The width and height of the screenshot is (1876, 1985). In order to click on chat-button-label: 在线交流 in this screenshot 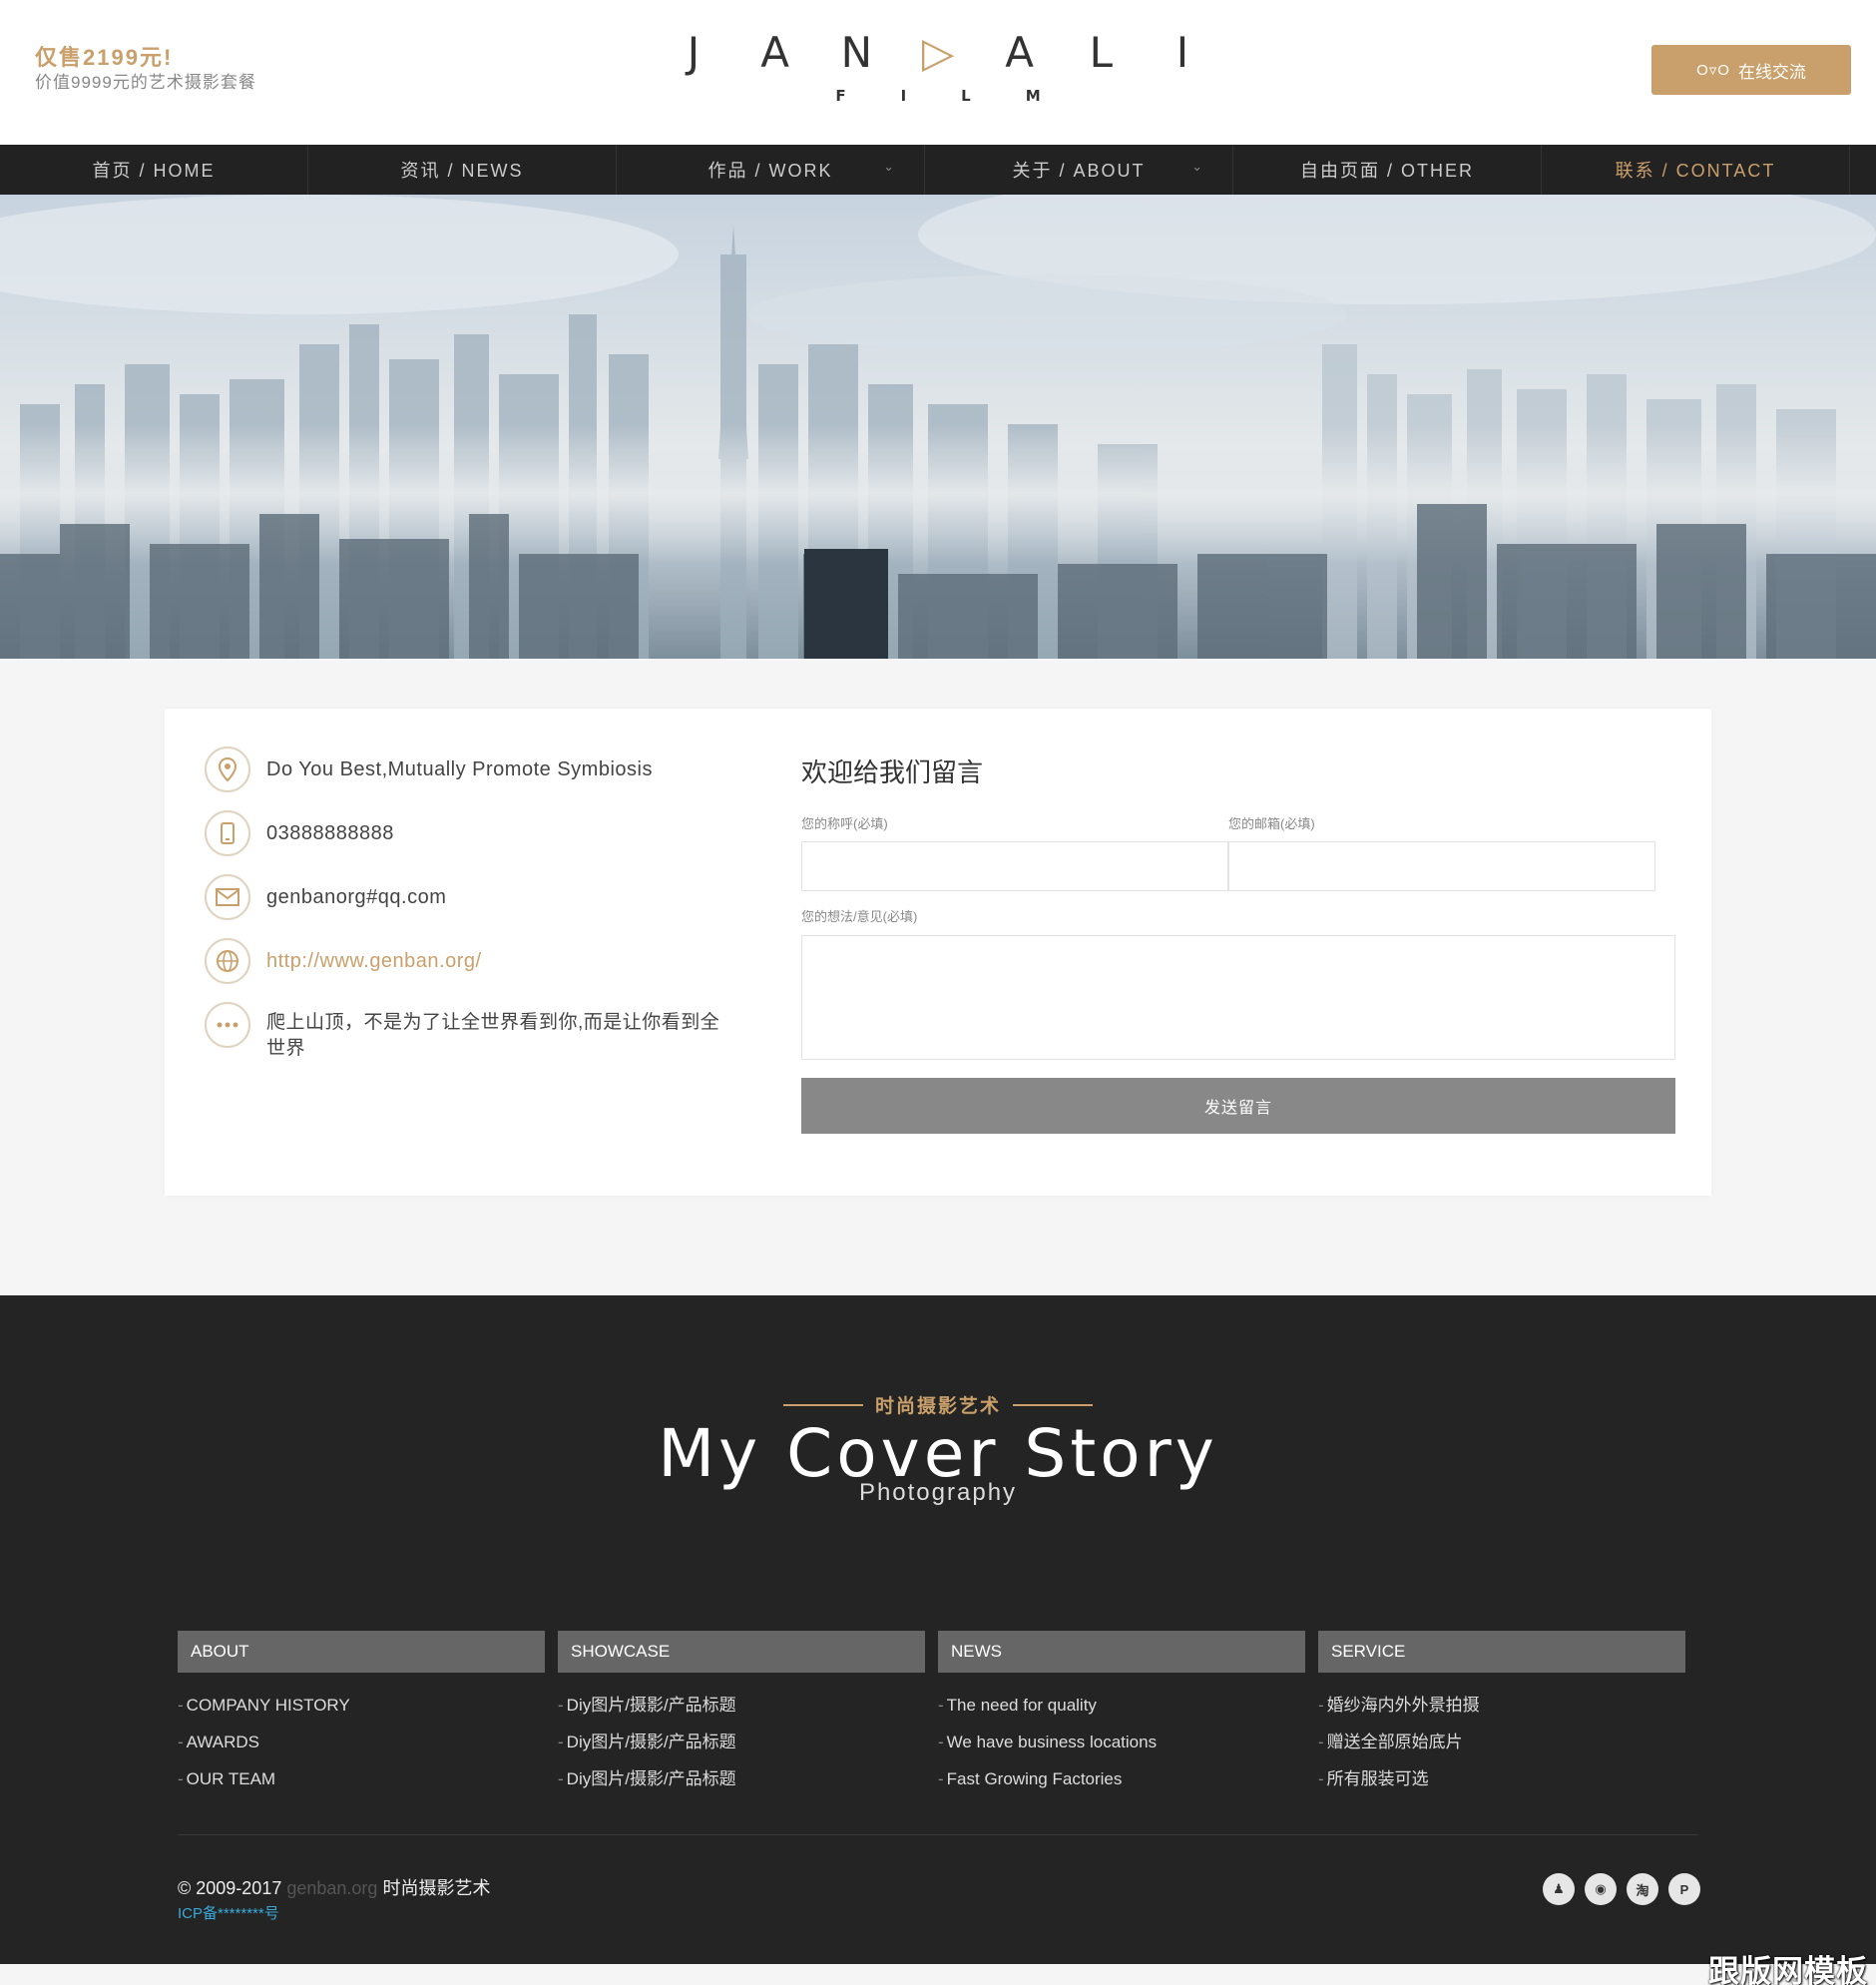, I will do `click(1771, 72)`.